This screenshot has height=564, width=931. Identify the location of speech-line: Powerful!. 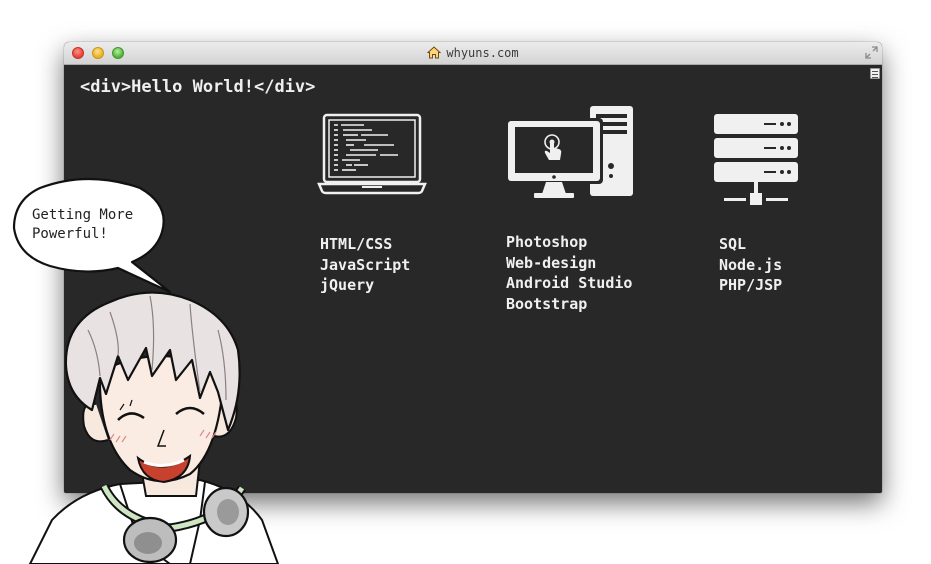
(70, 234).